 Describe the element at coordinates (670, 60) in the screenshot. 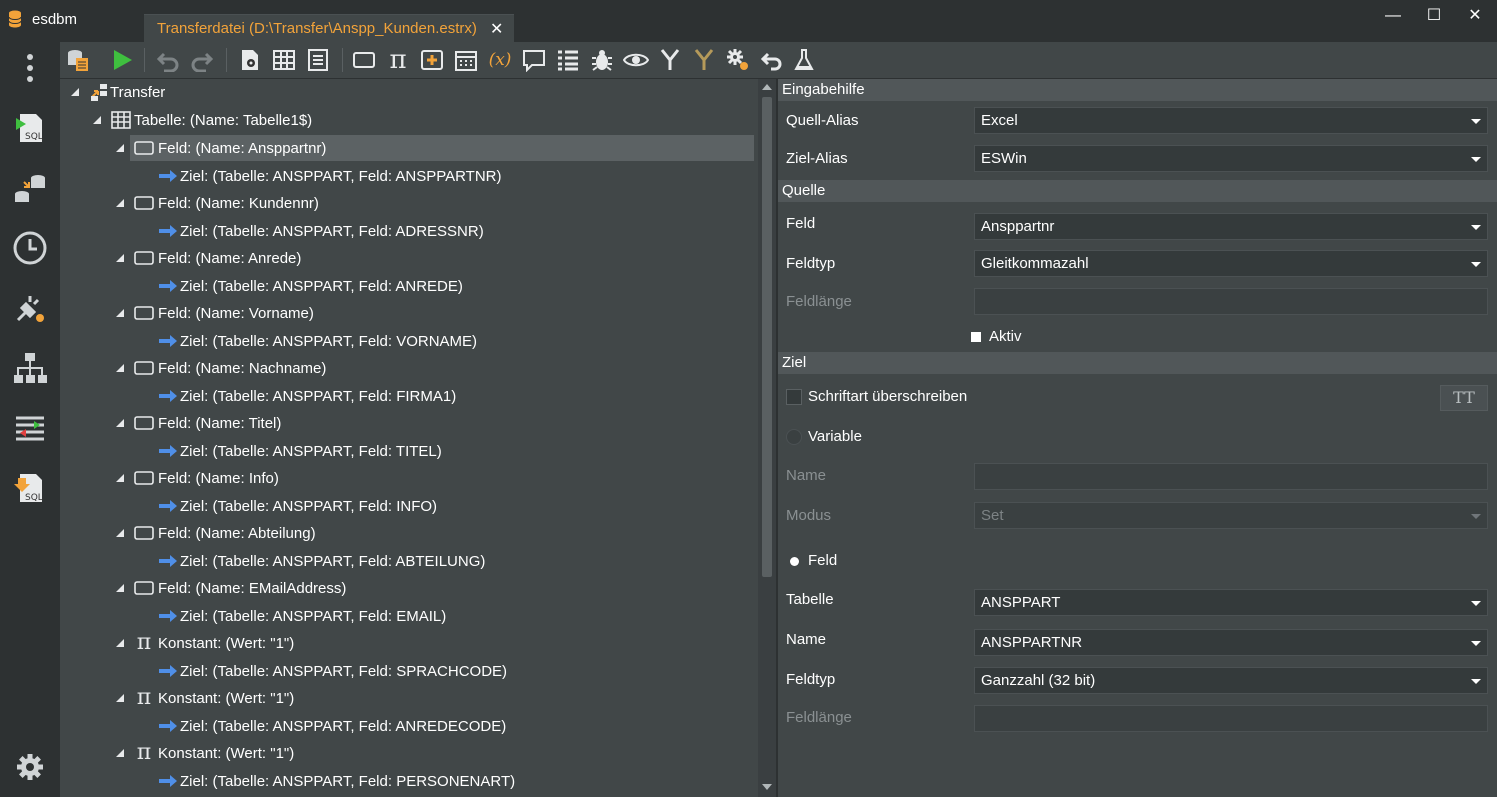

I see `merge-icon` at that location.